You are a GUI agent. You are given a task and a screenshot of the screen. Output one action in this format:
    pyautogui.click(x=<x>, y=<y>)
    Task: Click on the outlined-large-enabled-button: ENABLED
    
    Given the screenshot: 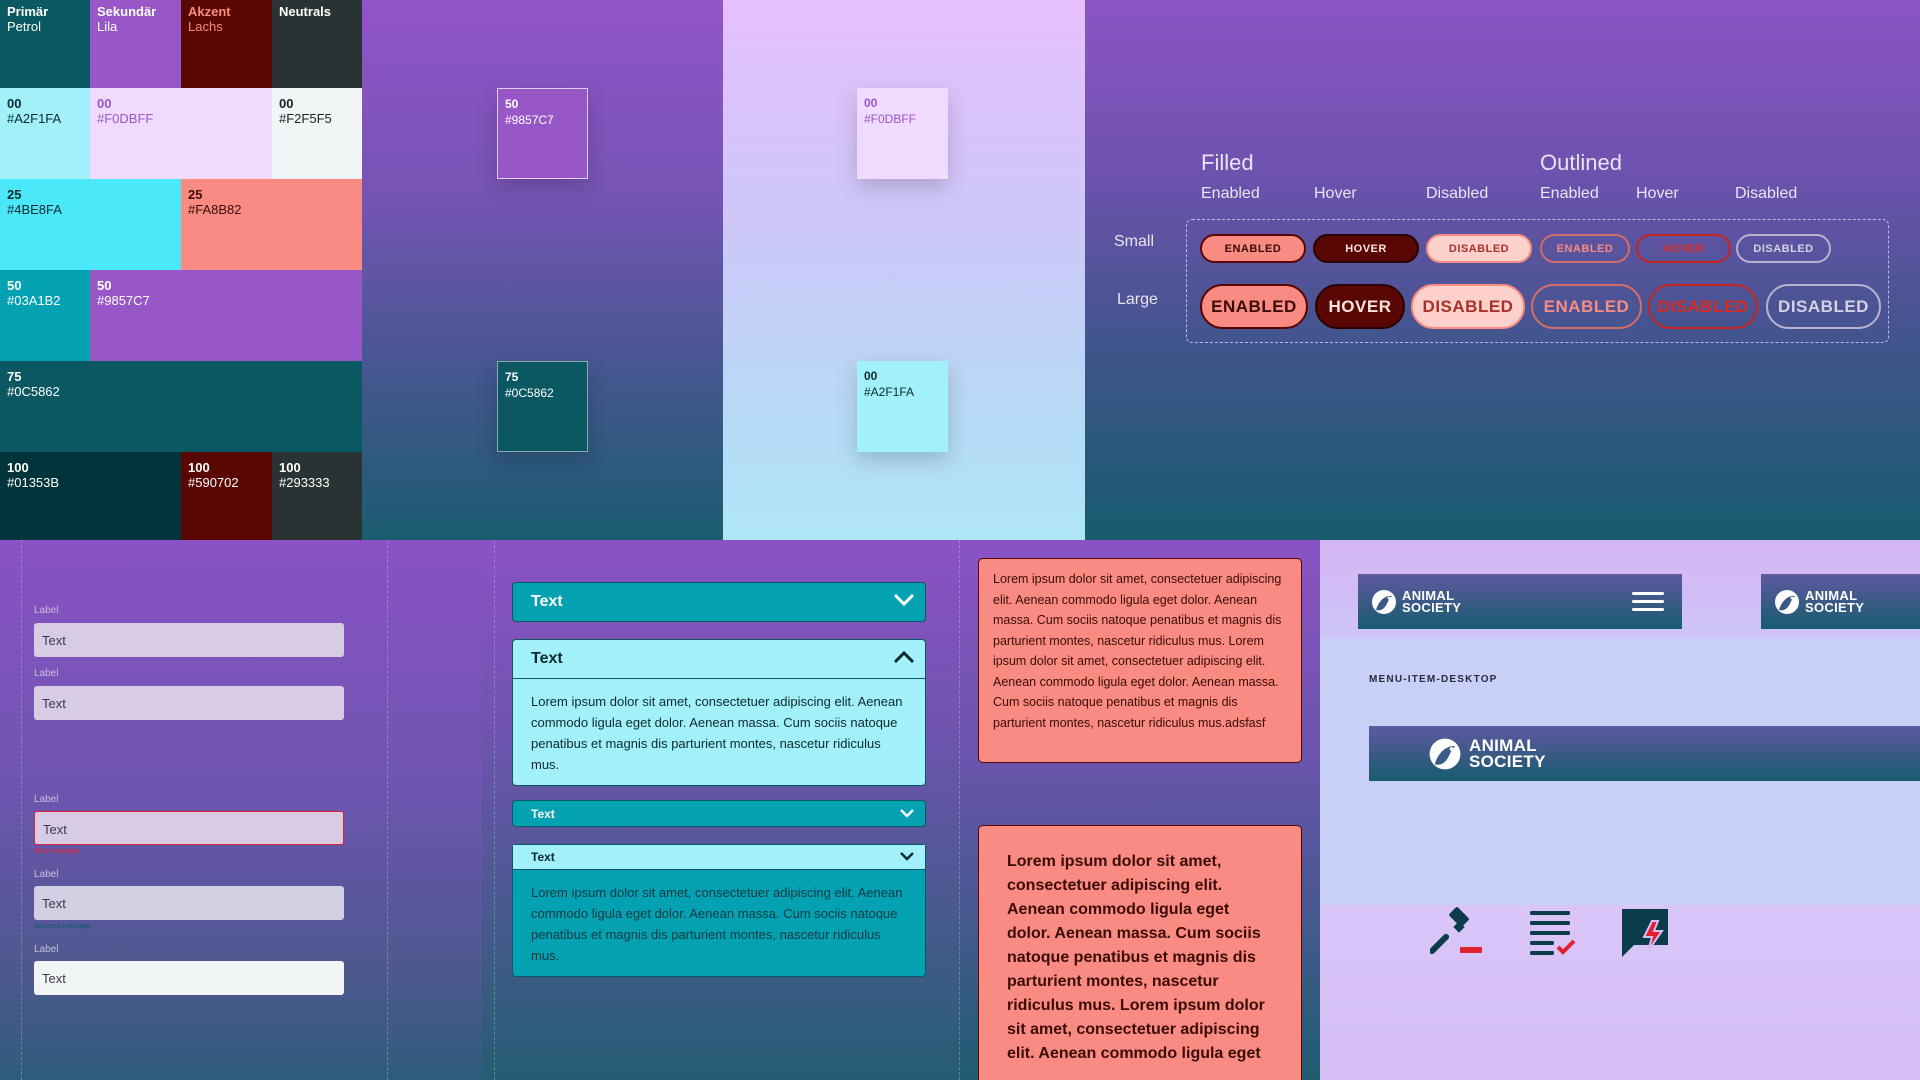 What is the action you would take?
    pyautogui.click(x=1586, y=306)
    